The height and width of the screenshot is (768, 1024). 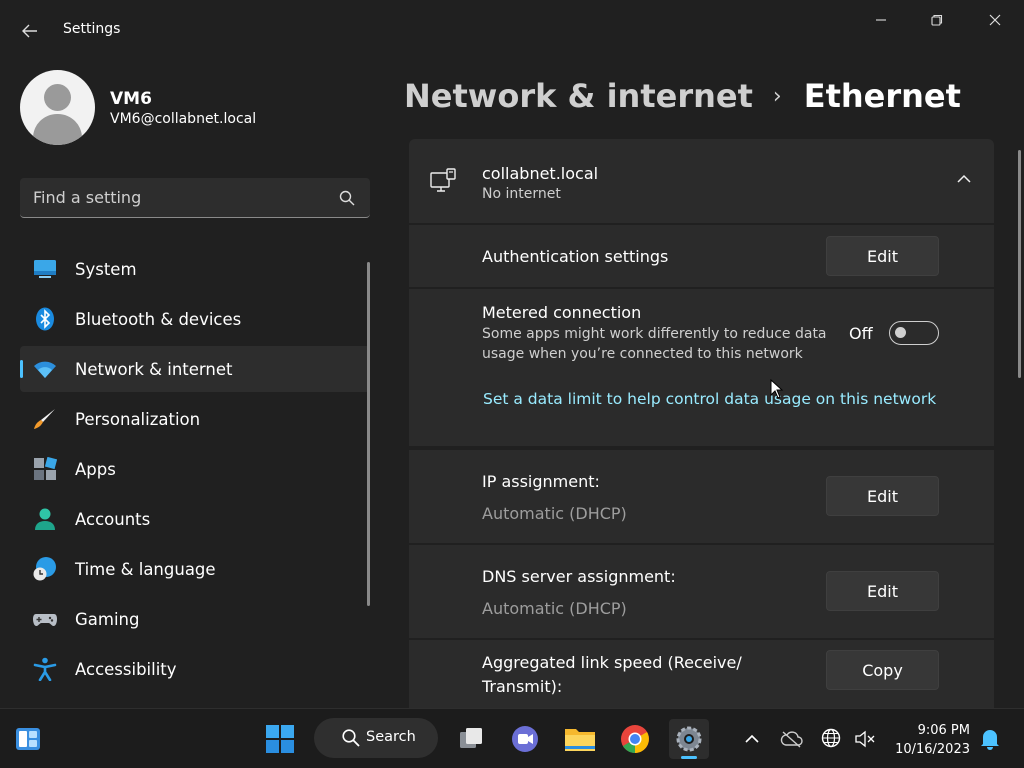 I want to click on breadcrumb: Network & internet › Ethernet, so click(x=682, y=96).